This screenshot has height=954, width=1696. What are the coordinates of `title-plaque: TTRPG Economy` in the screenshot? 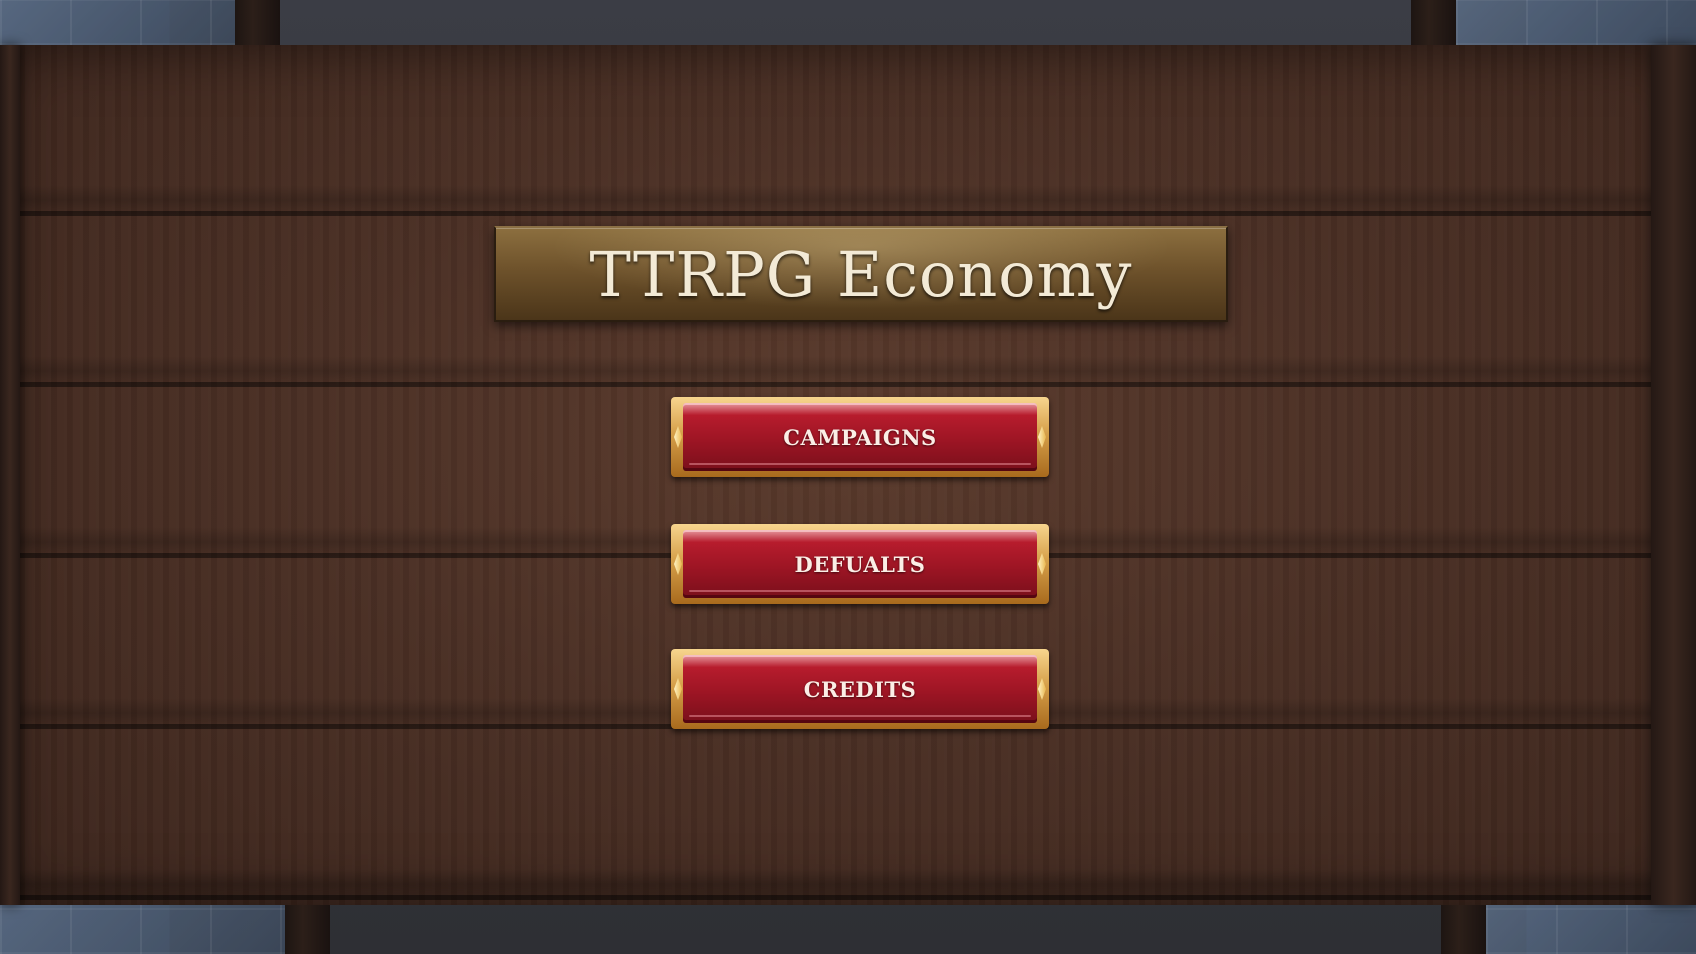 It's located at (861, 274).